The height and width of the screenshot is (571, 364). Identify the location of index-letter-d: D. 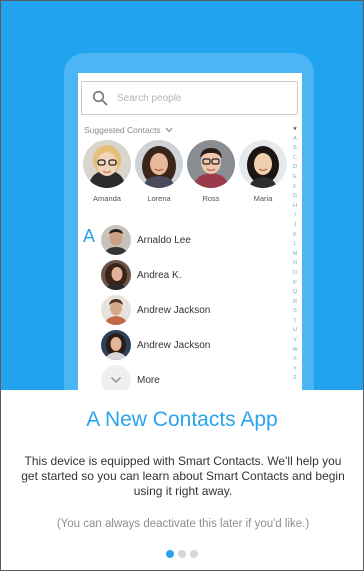
(295, 168).